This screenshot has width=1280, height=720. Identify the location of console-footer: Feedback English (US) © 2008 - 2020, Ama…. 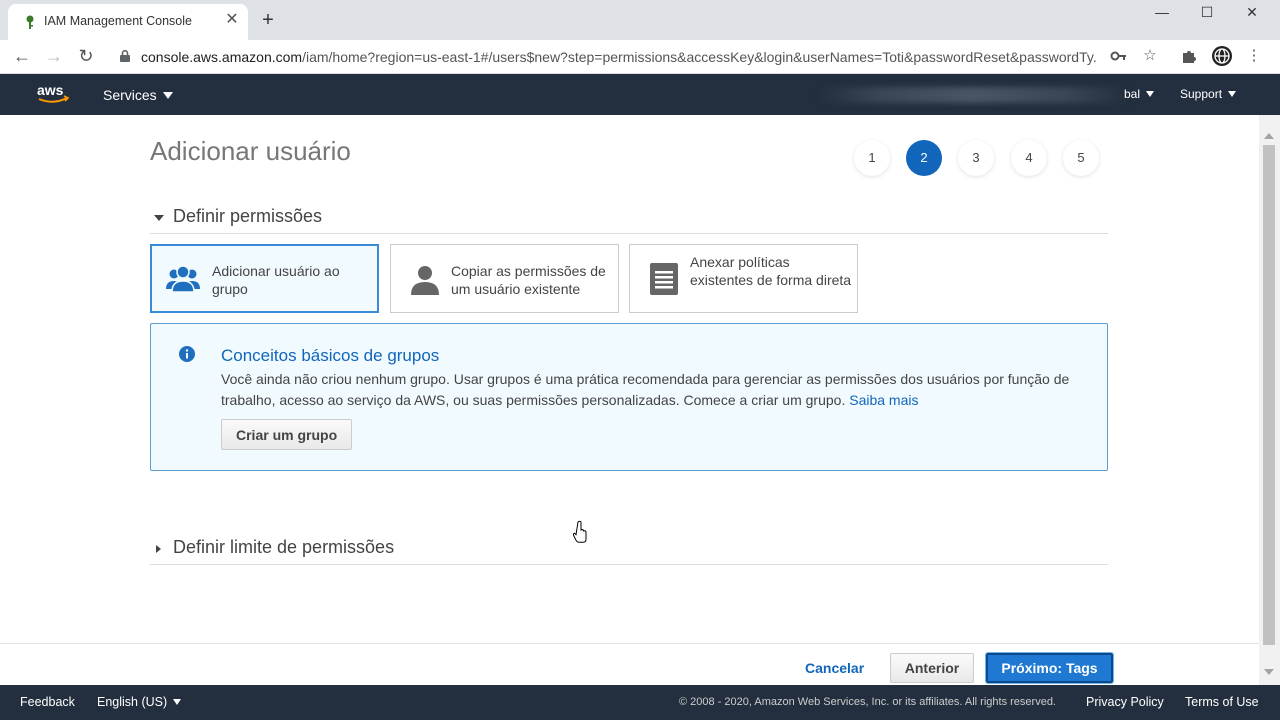
(640, 702).